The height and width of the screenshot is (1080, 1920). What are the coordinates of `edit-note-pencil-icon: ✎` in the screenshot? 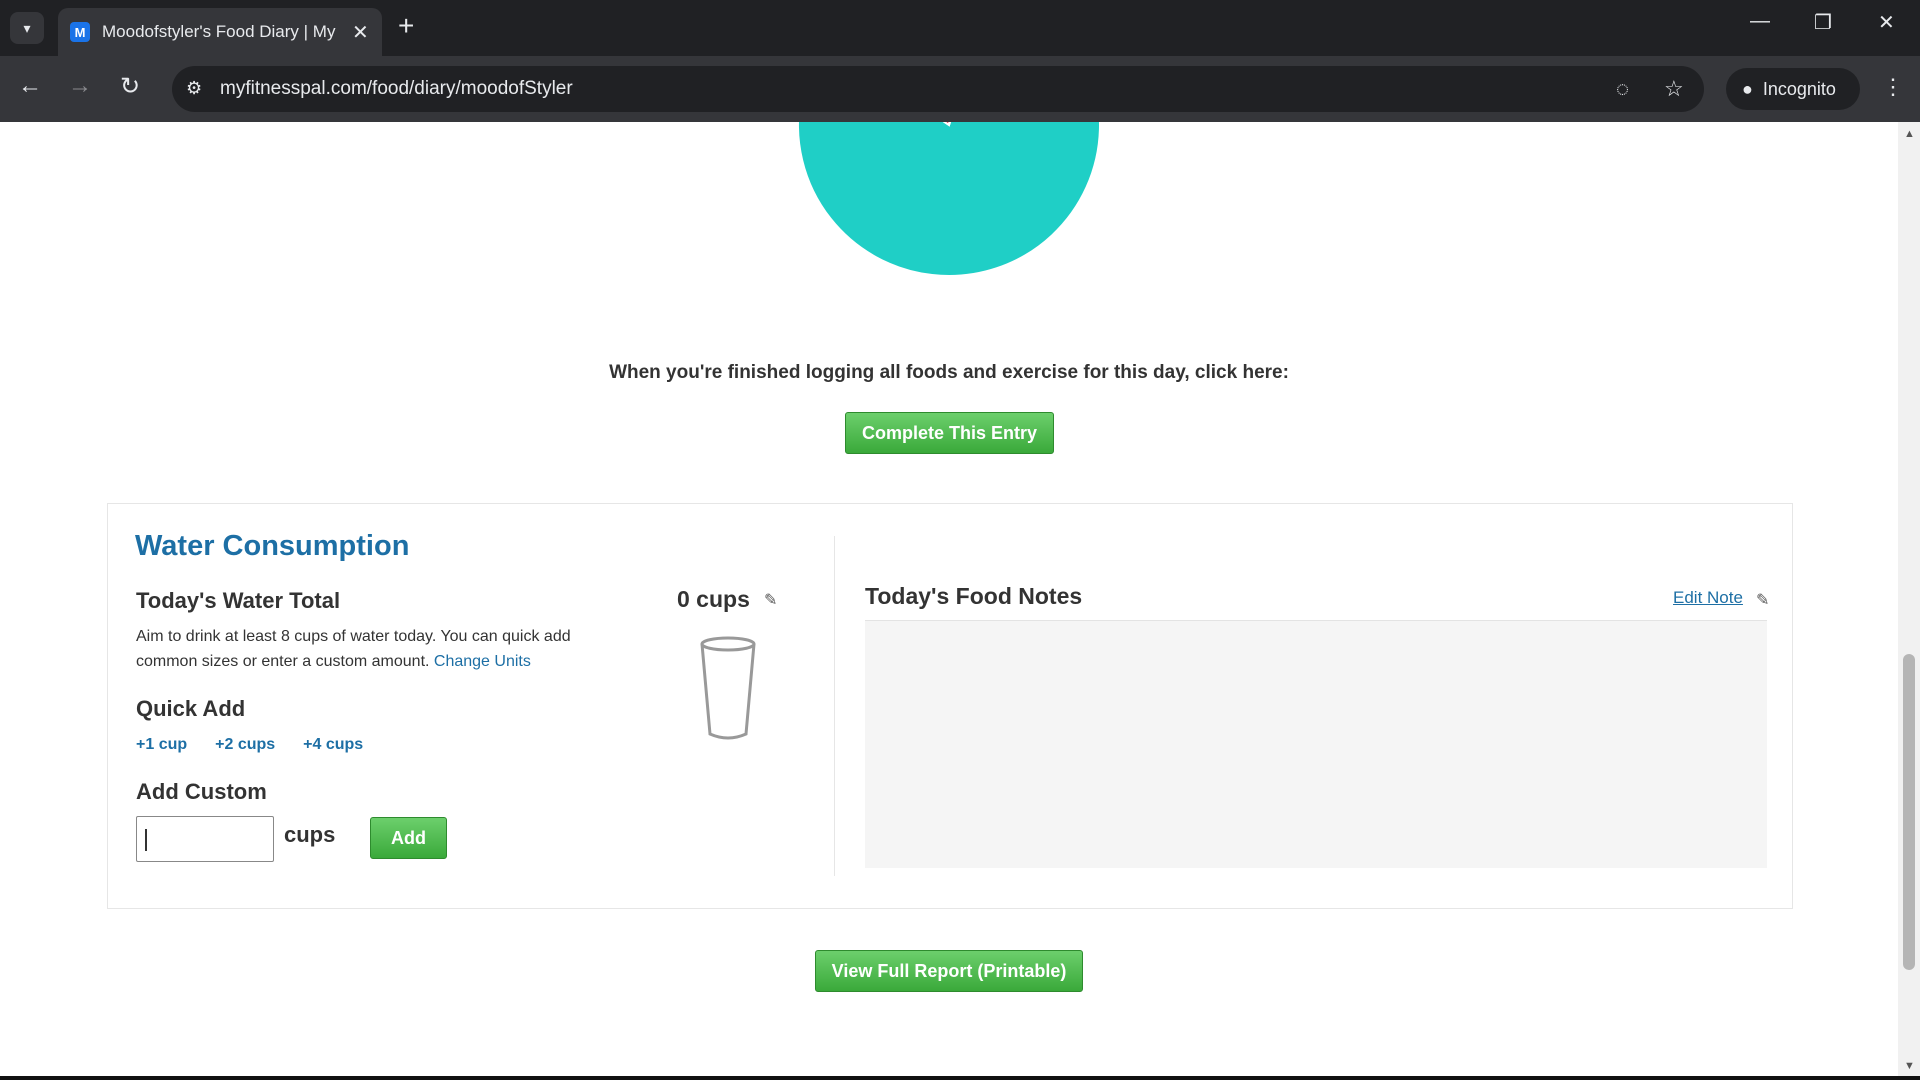 It's located at (1762, 600).